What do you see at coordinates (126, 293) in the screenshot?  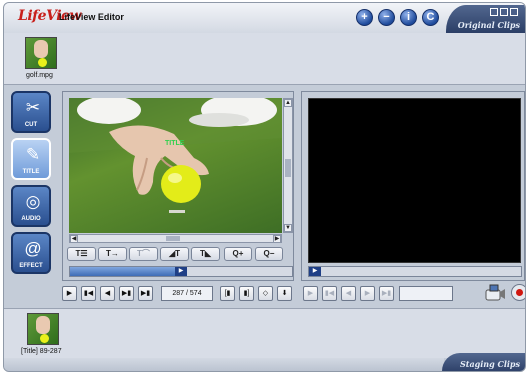 I see `step-forward-button: ▶▮` at bounding box center [126, 293].